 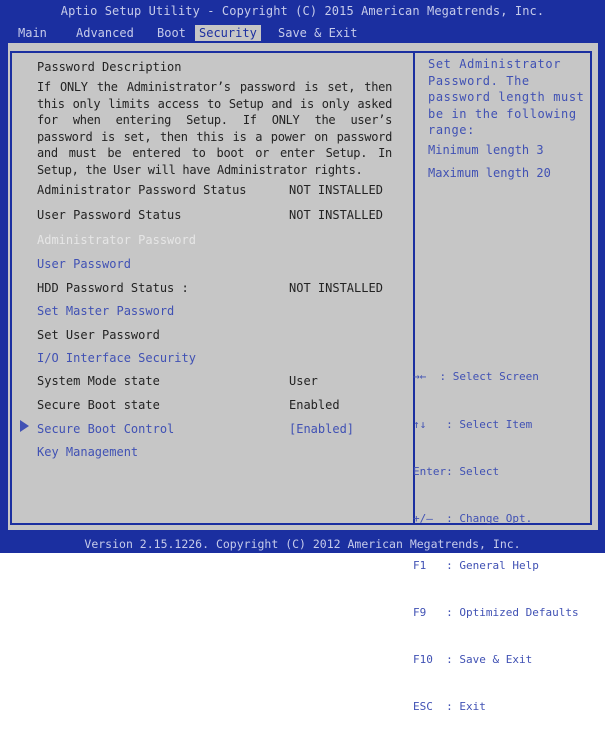 What do you see at coordinates (321, 429) in the screenshot?
I see `secure-boot-control-value: [Enabled]` at bounding box center [321, 429].